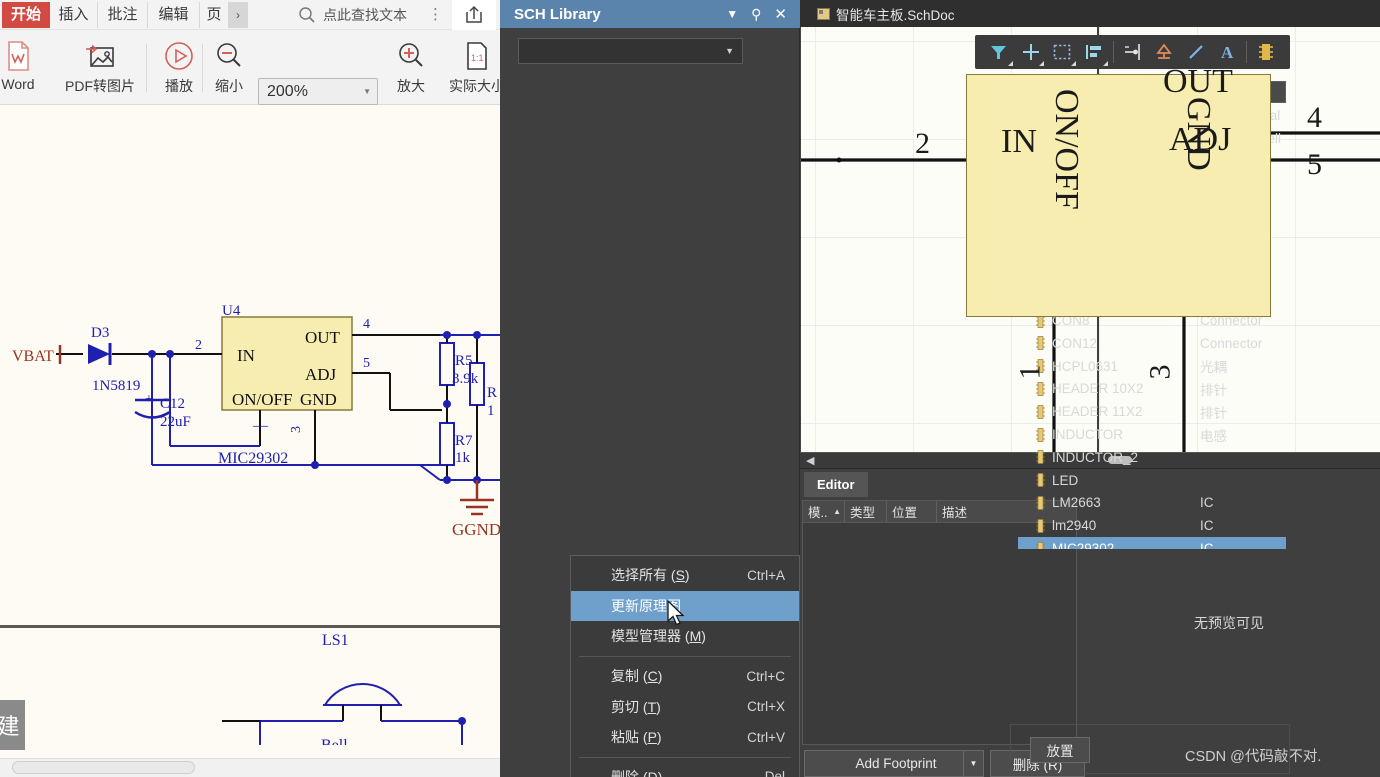 The image size is (1380, 777). What do you see at coordinates (352, 15) in the screenshot?
I see `pdf-search-area: 点此查找文本` at bounding box center [352, 15].